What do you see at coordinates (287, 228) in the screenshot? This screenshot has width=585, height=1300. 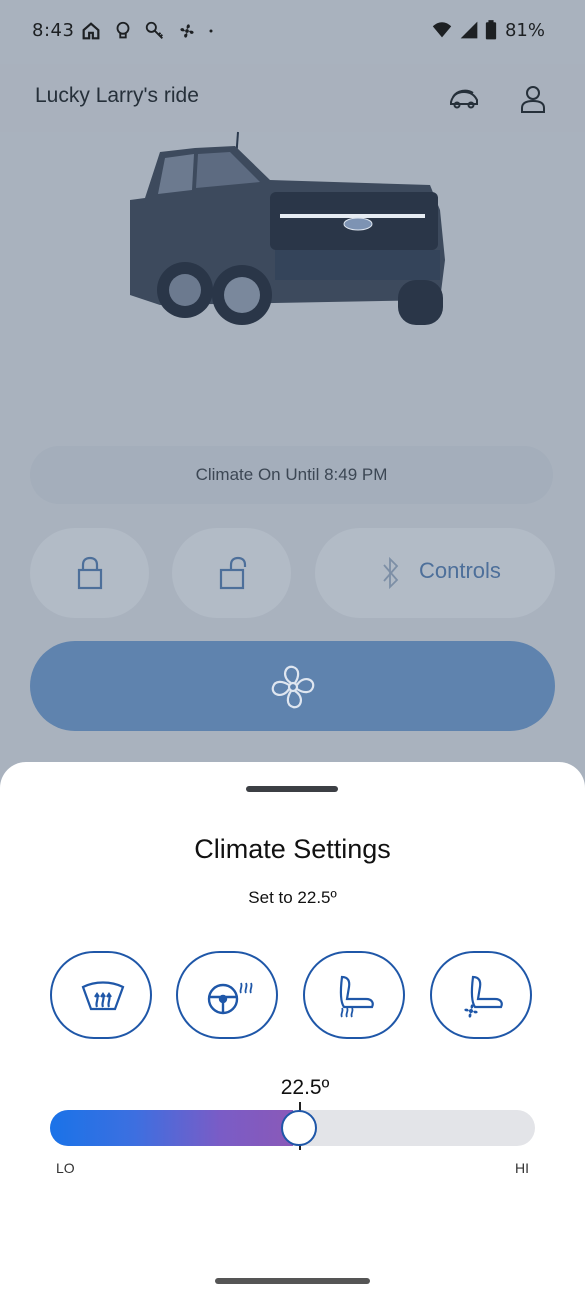 I see `vehicle-image` at bounding box center [287, 228].